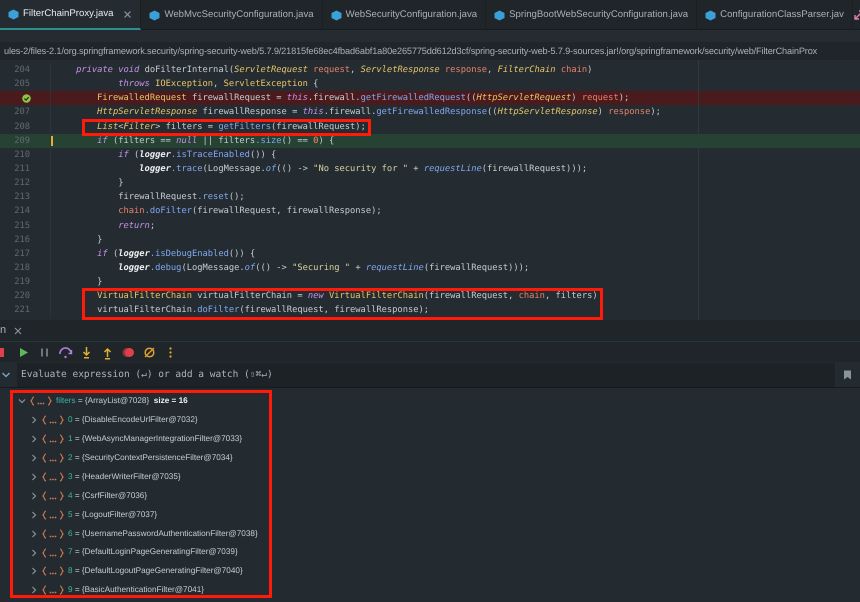 The width and height of the screenshot is (860, 602). What do you see at coordinates (455, 98) in the screenshot?
I see `code-text: FirewalledRequest firewallRequest = this.firewall.getFirewalledRequest((HttpServletRequest) request);` at bounding box center [455, 98].